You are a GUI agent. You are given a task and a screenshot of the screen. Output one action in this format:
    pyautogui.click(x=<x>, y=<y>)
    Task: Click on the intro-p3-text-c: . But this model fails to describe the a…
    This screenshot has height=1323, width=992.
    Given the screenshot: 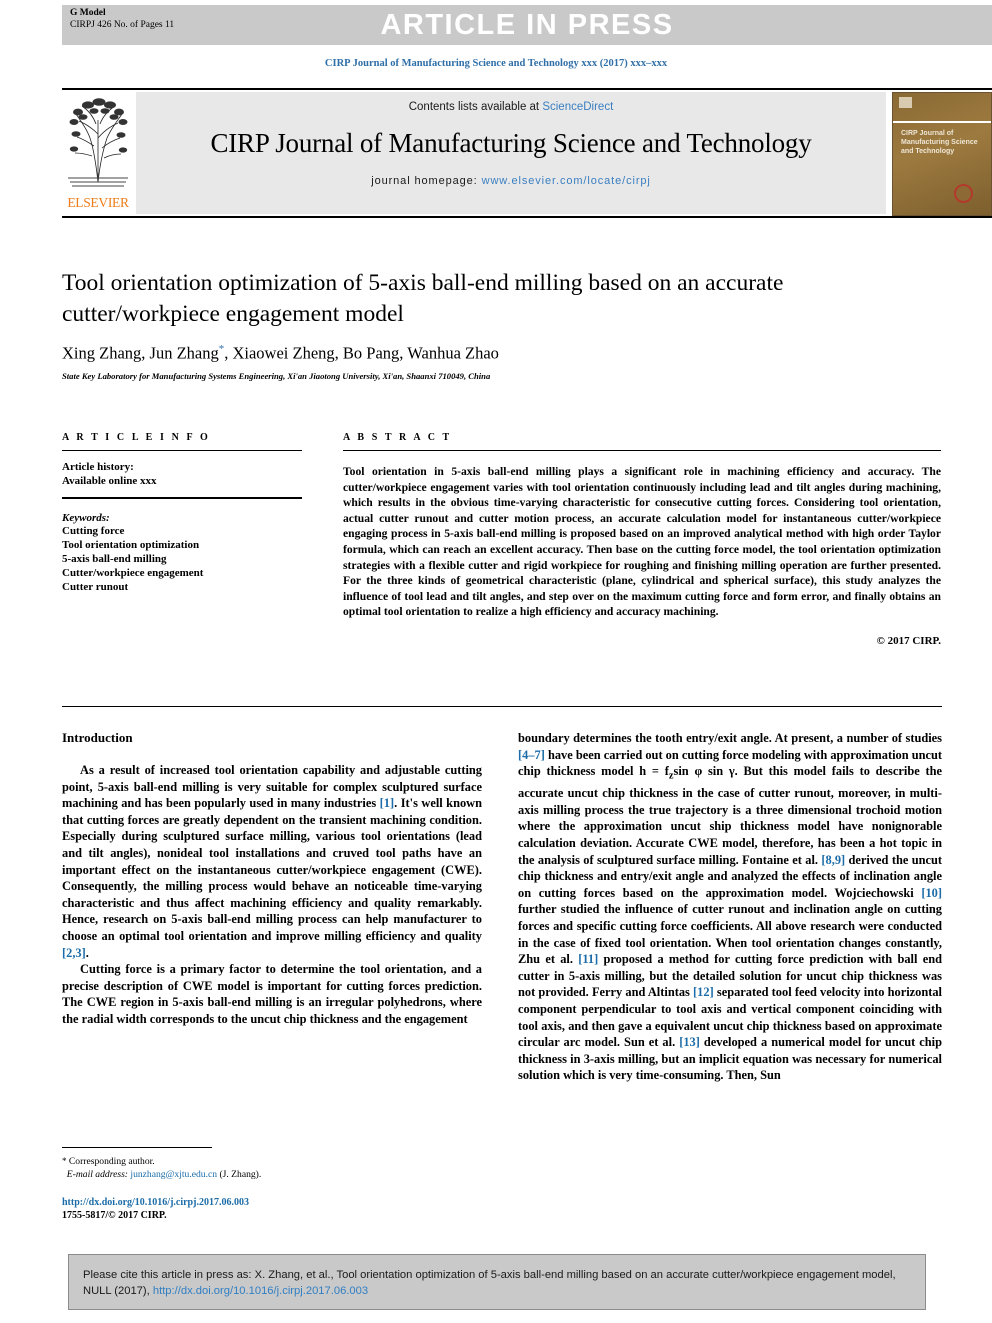 What is the action you would take?
    pyautogui.click(x=730, y=815)
    